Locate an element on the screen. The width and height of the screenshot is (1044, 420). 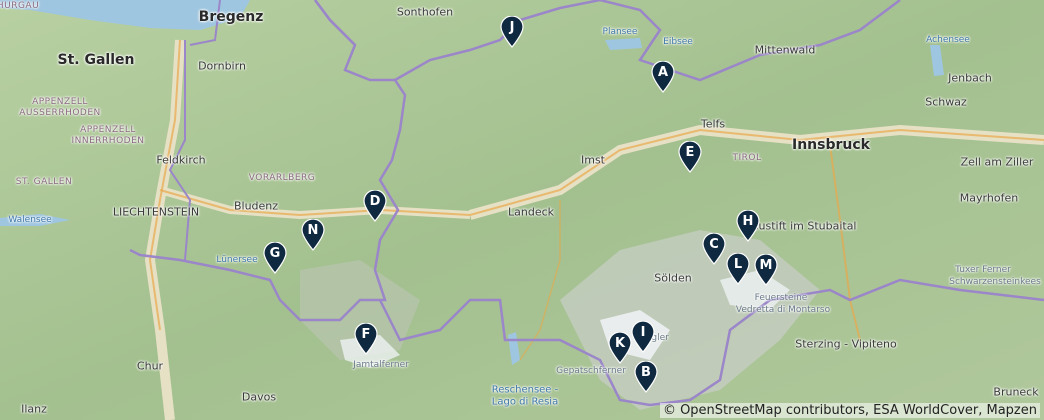
place-label-landeck: Landeck is located at coordinates (531, 212).